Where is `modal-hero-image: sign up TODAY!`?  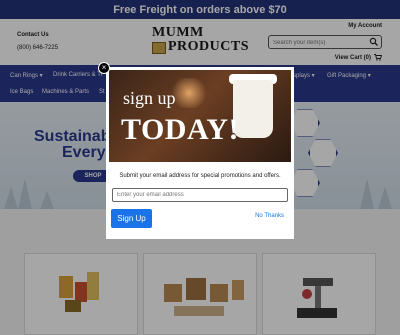 modal-hero-image: sign up TODAY! is located at coordinates (200, 116).